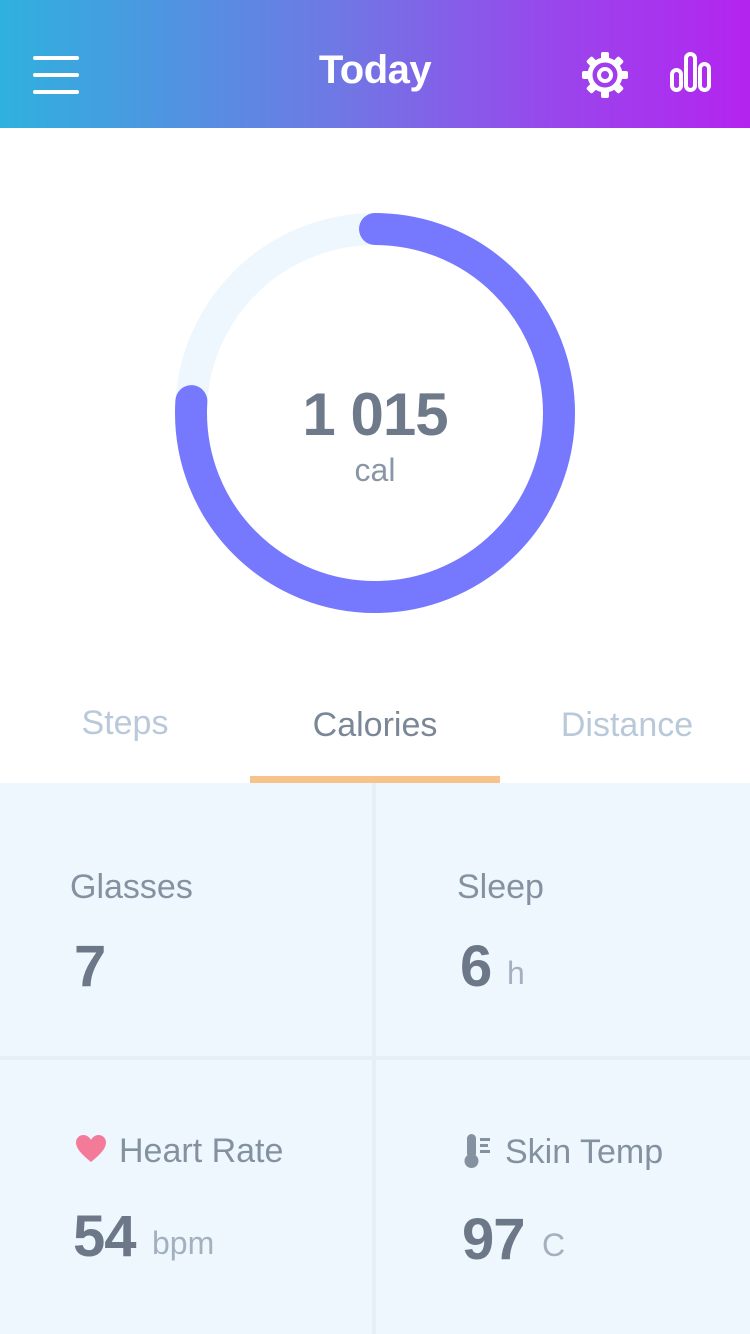 This screenshot has height=1334, width=750. I want to click on skin-temp-label: Skin Temp, so click(584, 1152).